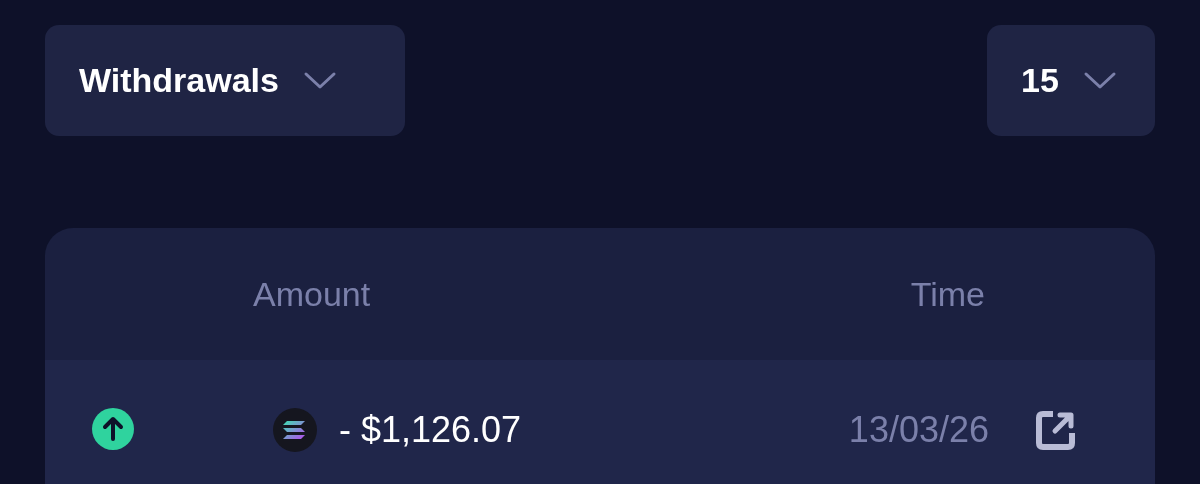  I want to click on arrow-up-circle-icon, so click(113, 429).